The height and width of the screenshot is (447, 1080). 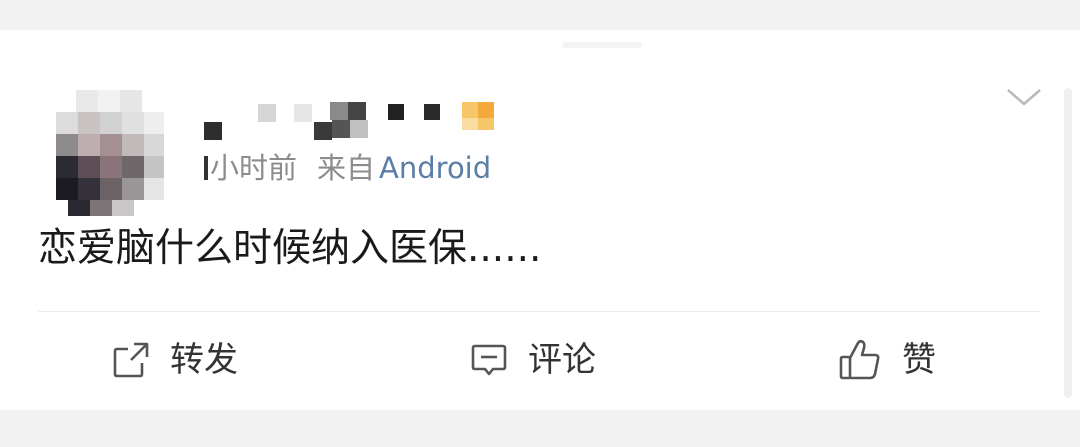 I want to click on comment-icon, so click(x=489, y=360).